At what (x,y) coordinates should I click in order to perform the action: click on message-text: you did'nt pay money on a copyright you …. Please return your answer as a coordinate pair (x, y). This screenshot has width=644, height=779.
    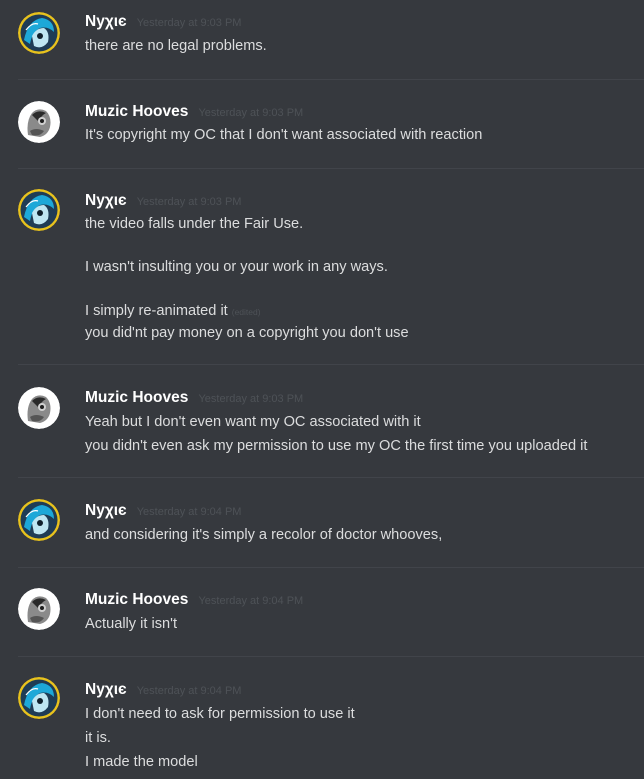
    Looking at the image, I should click on (247, 333).